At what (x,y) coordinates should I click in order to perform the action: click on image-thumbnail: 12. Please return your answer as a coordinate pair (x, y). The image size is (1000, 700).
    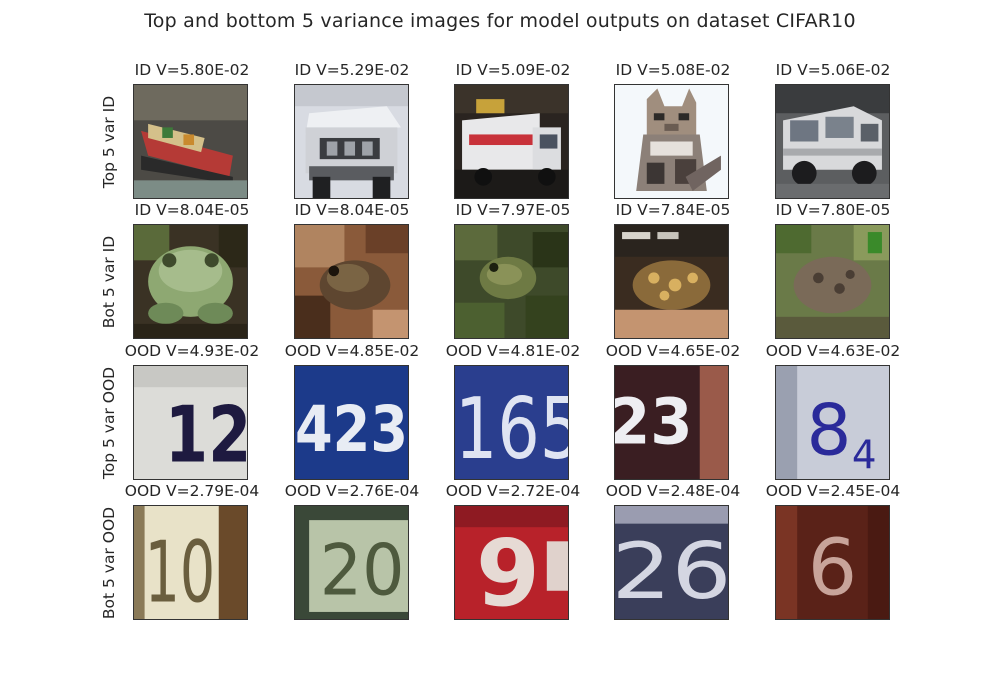
    Looking at the image, I should click on (190, 422).